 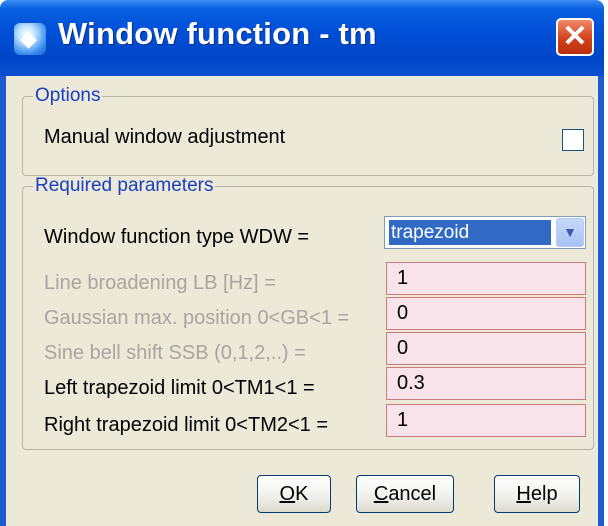 I want to click on lb-label: Line broadening LB [Hz] =, so click(x=160, y=283).